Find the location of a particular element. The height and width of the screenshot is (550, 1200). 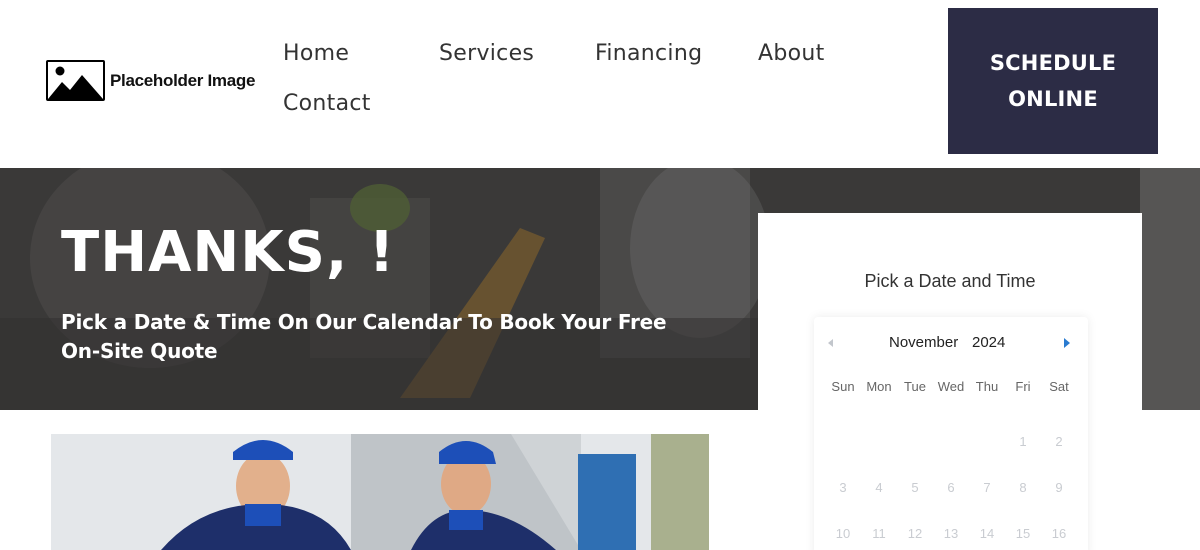

hero-title: THANKS, ! is located at coordinates (228, 252).